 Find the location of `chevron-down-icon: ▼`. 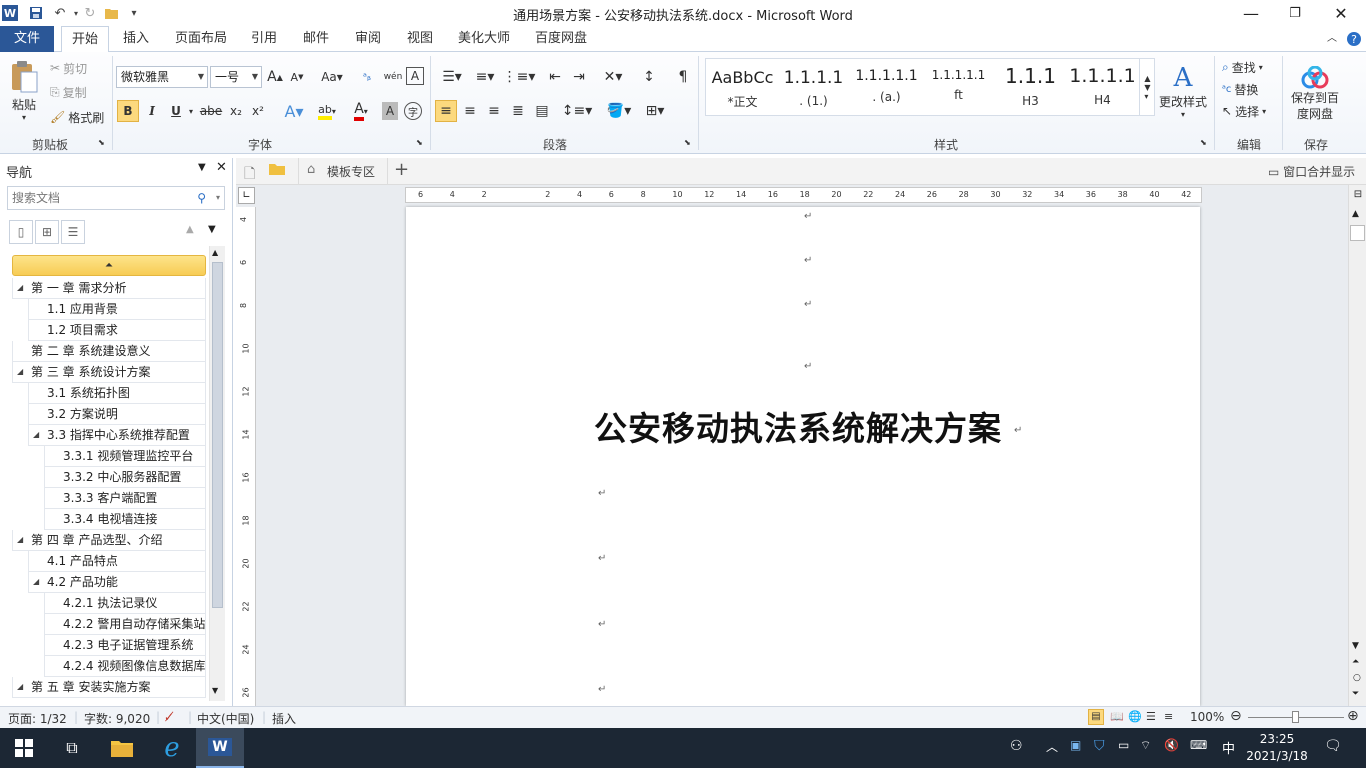

chevron-down-icon: ▼ is located at coordinates (255, 77).